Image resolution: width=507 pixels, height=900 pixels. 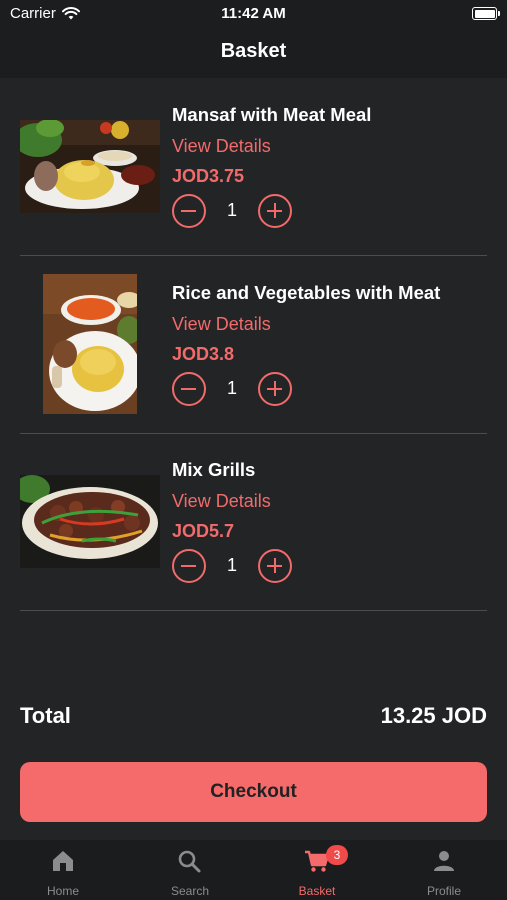 What do you see at coordinates (253, 718) in the screenshot?
I see `total-row: Total 13.25 JOD` at bounding box center [253, 718].